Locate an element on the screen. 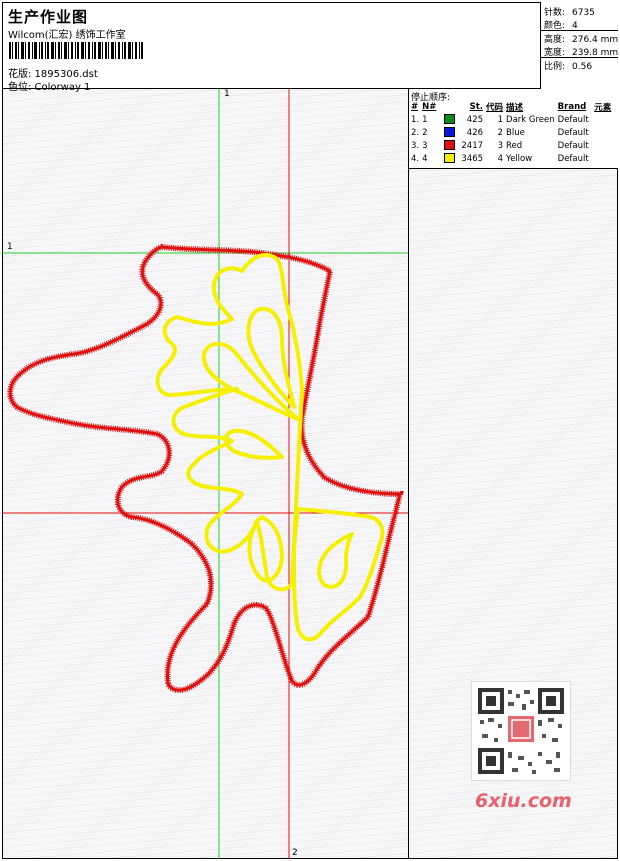 This screenshot has width=620, height=861. page-title: 生产作业图 is located at coordinates (48, 17).